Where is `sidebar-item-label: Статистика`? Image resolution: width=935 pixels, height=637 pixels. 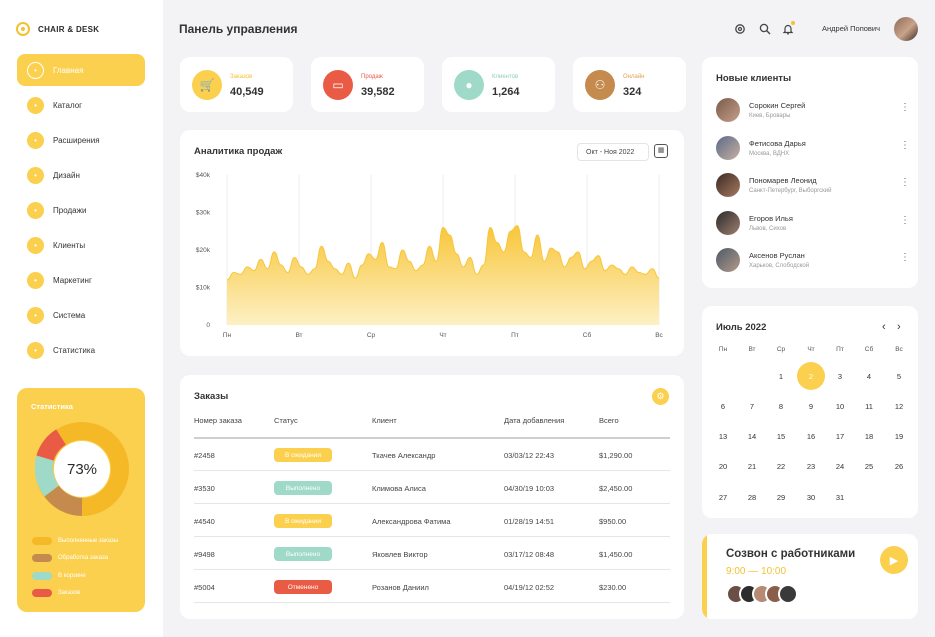
sidebar-item-label: Статистика is located at coordinates (74, 350).